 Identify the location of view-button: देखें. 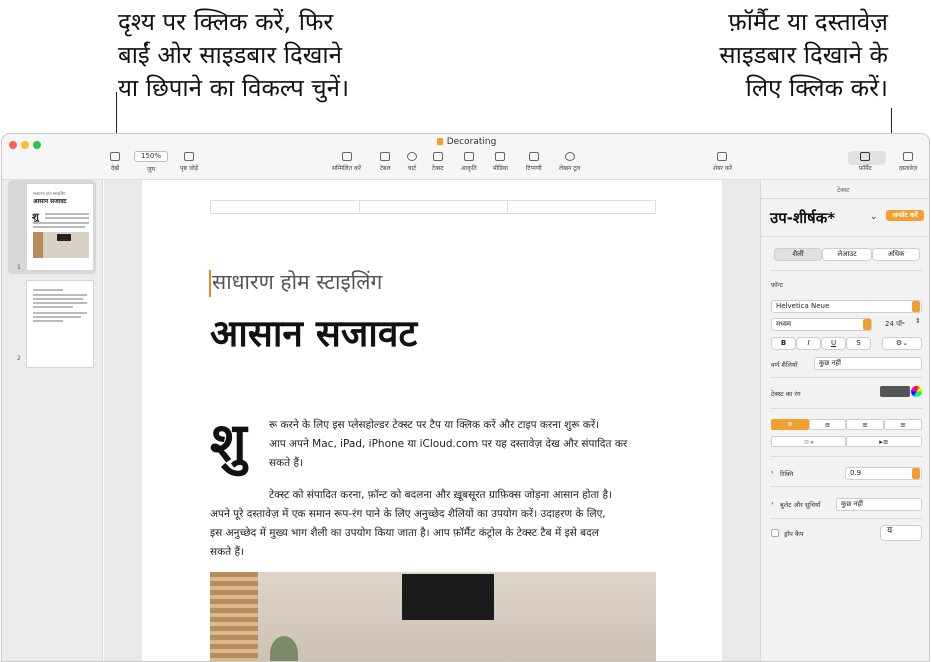
(115, 162).